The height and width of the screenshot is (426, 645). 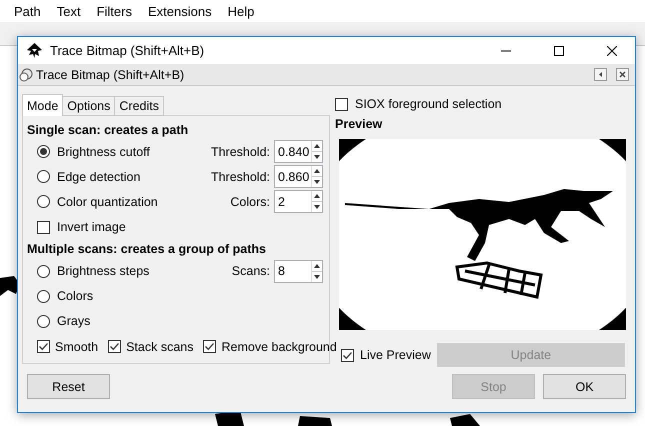 I want to click on spin-field: 2, so click(x=298, y=202).